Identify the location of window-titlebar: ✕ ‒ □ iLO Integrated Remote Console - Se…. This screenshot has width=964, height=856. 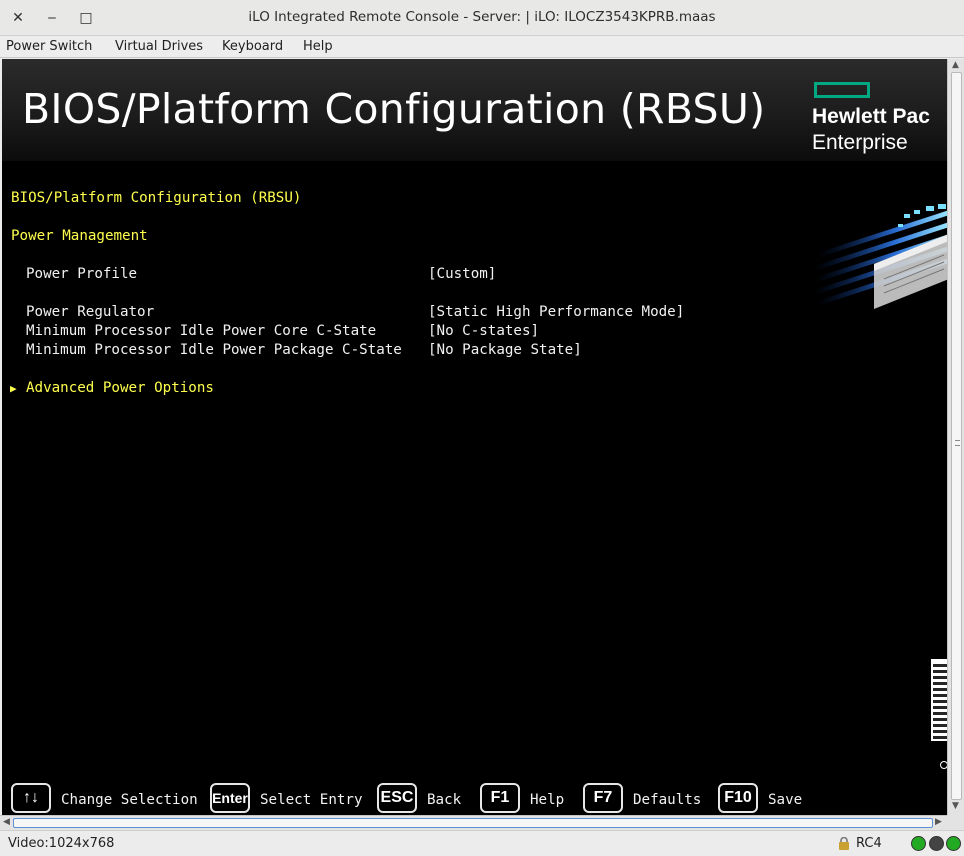
(482, 18).